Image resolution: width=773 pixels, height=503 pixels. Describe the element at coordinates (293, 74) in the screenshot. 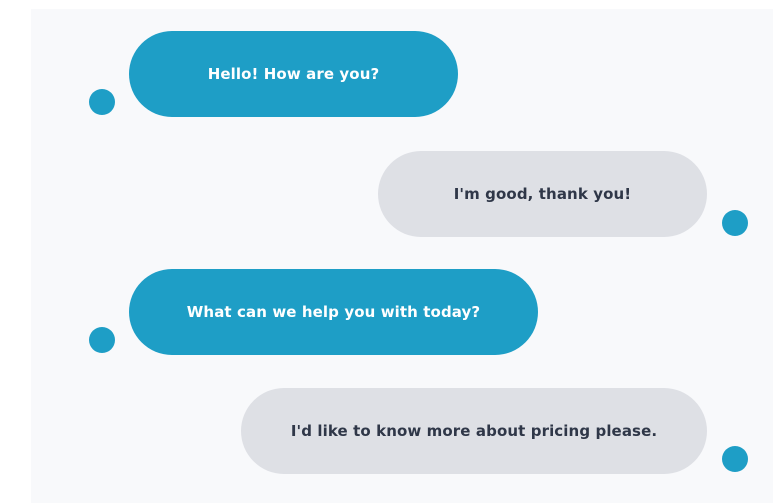

I see `bot-message-bubble: Hello! How are you?` at that location.